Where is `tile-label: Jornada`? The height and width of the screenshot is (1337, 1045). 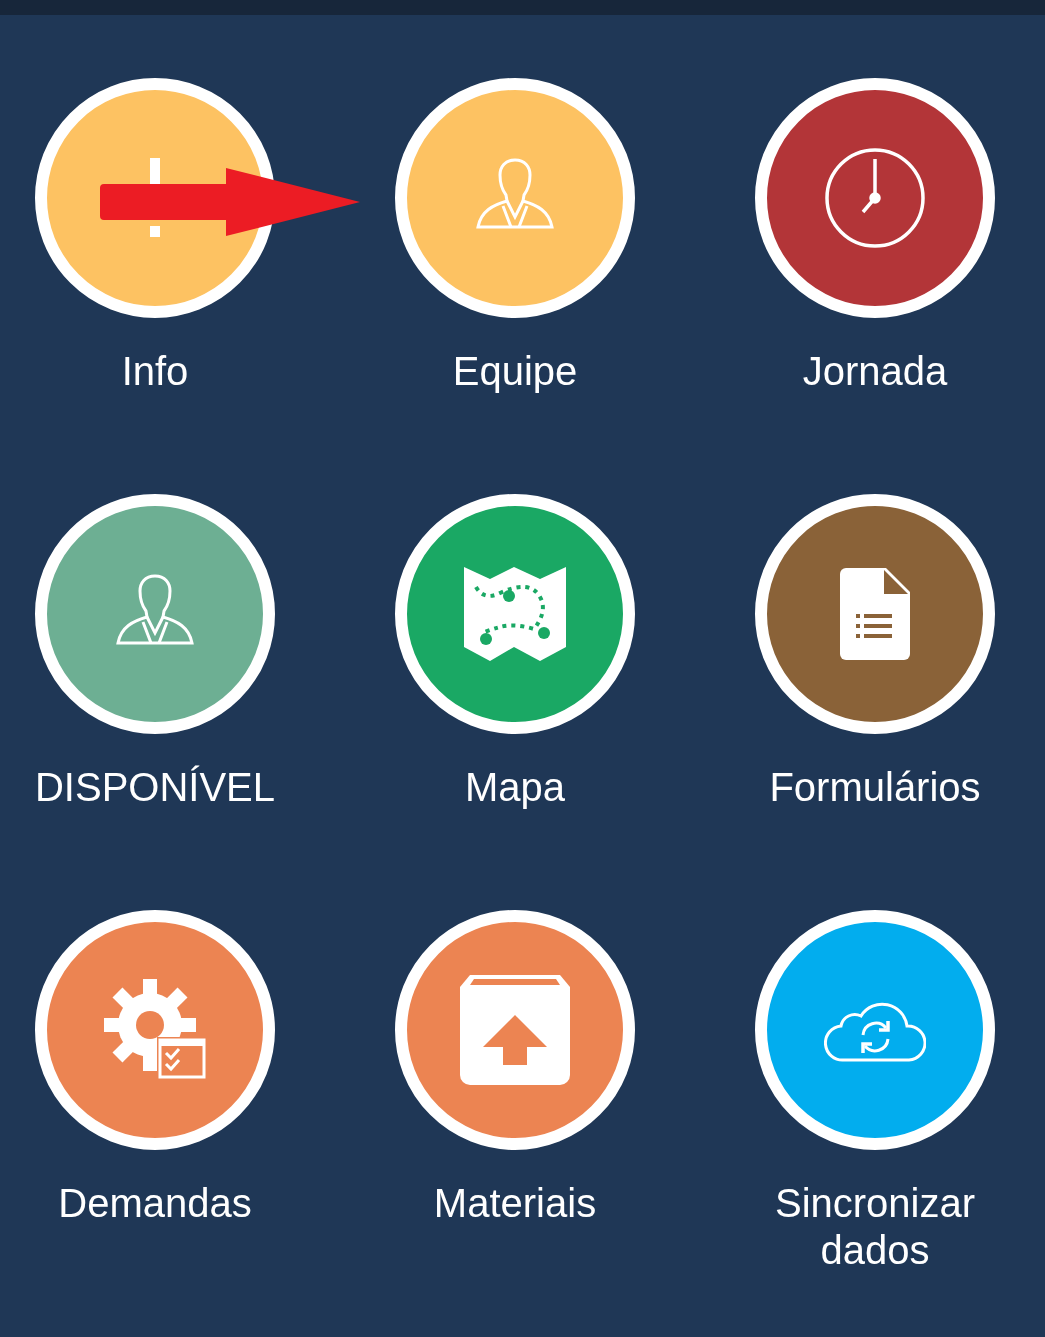 tile-label: Jornada is located at coordinates (875, 371).